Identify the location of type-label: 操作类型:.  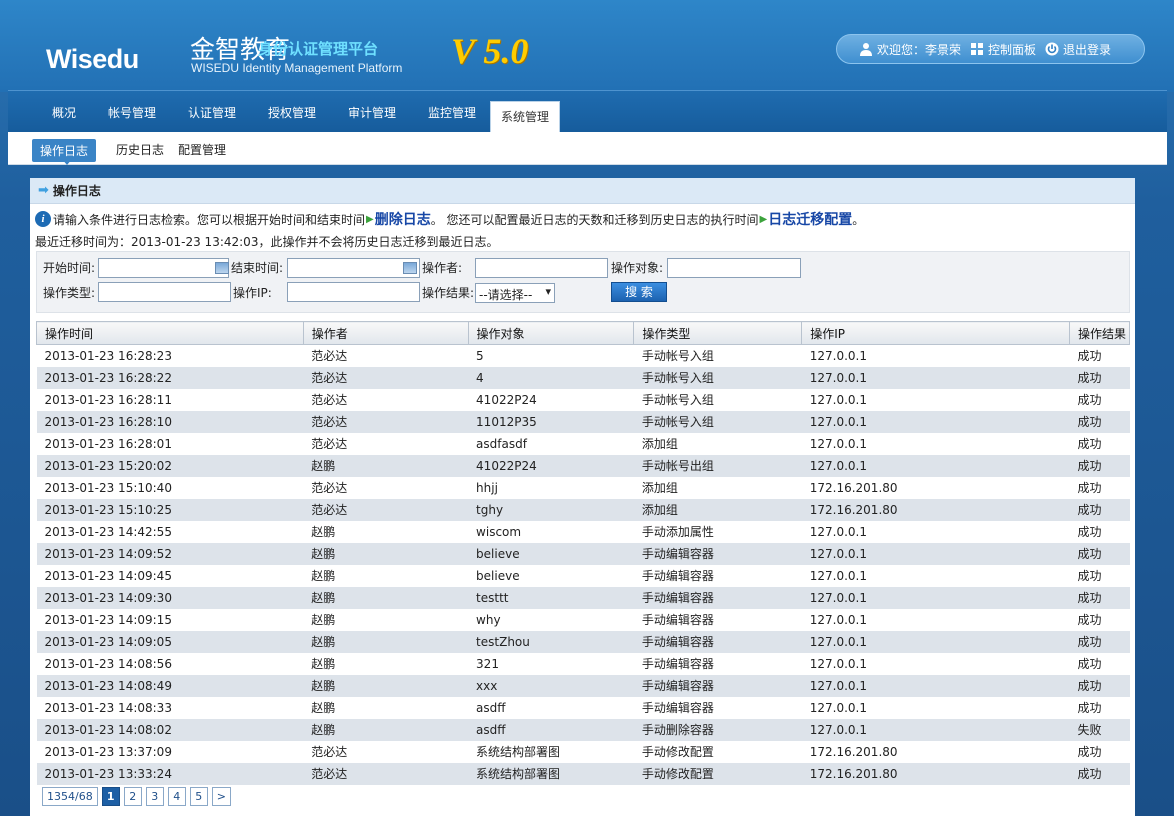
(69, 293).